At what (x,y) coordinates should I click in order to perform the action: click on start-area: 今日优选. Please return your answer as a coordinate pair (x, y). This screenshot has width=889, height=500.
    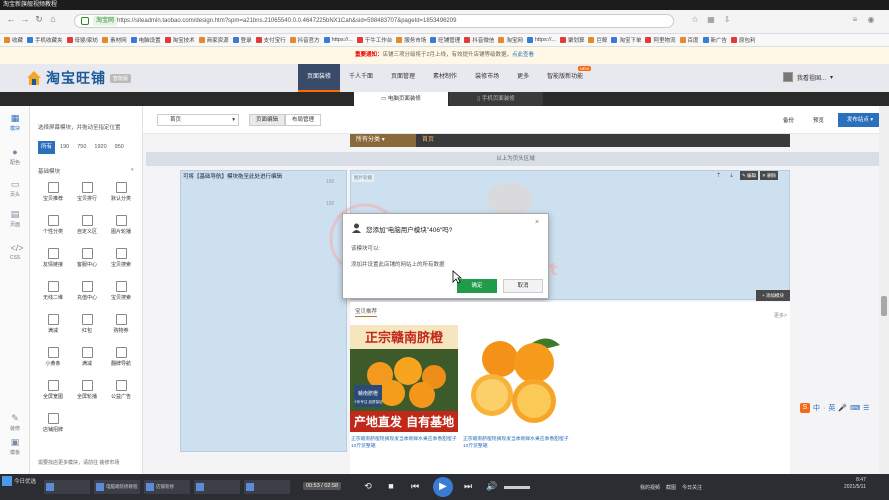
    Looking at the image, I should click on (19, 481).